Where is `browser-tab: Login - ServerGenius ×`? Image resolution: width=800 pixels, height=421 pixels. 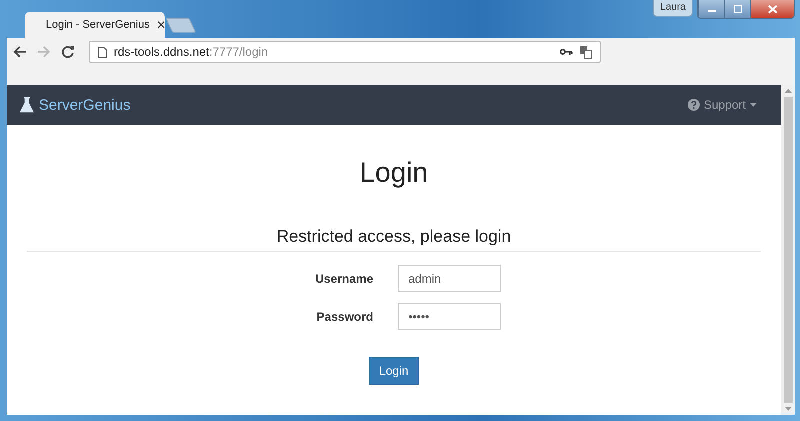 browser-tab: Login - ServerGenius × is located at coordinates (95, 25).